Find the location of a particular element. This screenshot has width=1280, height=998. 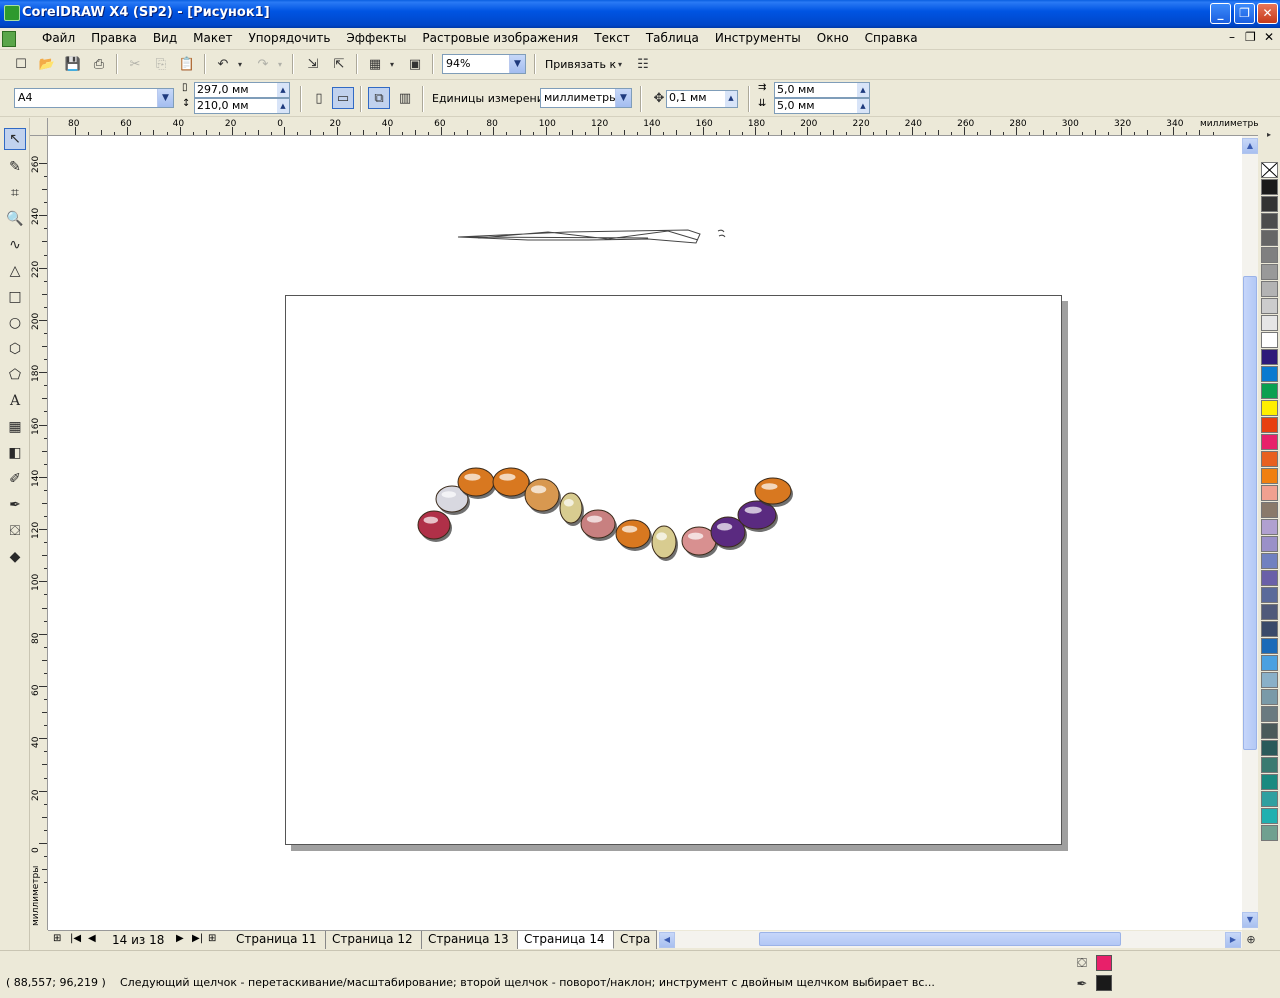

menu-effects: Эффекты is located at coordinates (376, 39).